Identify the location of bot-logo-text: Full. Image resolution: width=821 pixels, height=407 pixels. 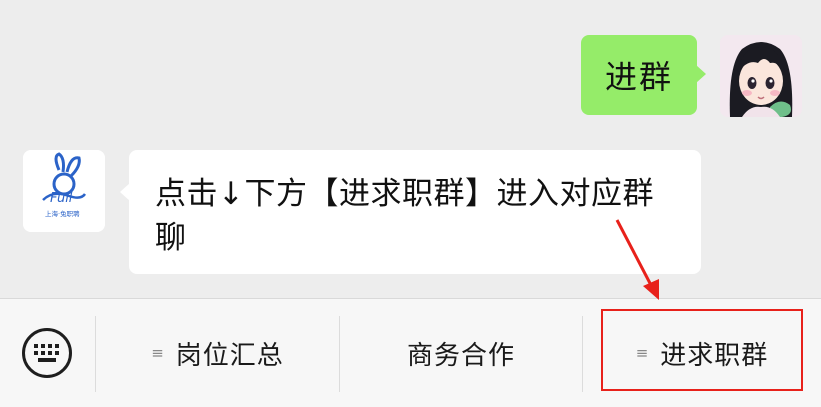
(61, 198).